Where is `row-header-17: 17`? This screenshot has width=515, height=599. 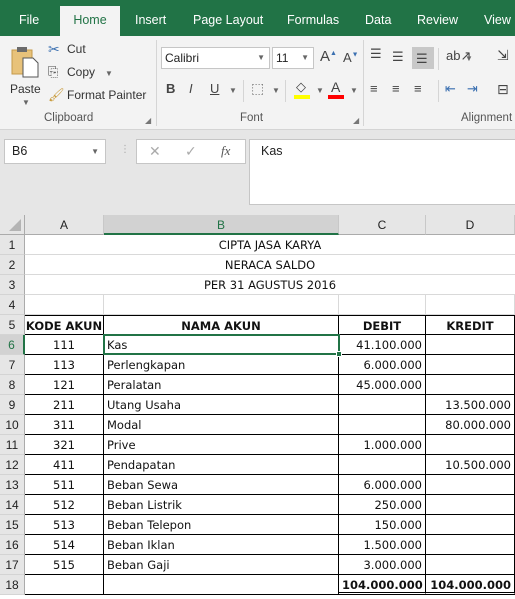 row-header-17: 17 is located at coordinates (12, 565).